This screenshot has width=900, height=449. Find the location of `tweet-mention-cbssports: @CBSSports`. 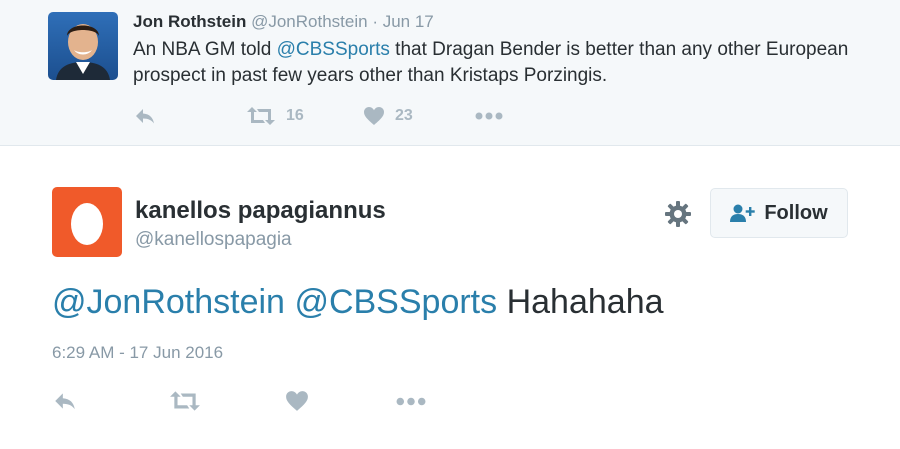

tweet-mention-cbssports: @CBSSports is located at coordinates (395, 302).